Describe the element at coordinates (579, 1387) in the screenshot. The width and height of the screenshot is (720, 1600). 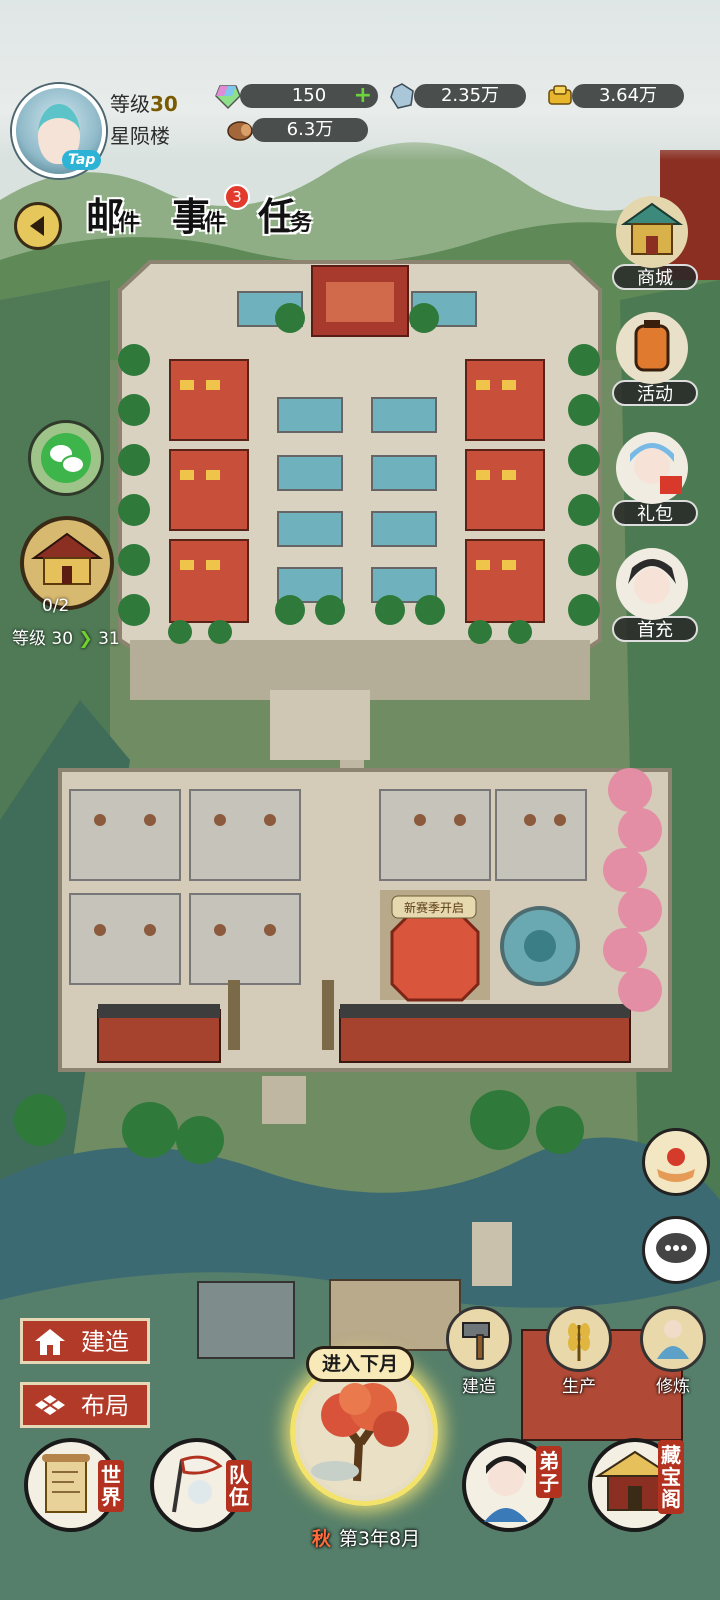
I see `produce-action-label: 生产` at that location.